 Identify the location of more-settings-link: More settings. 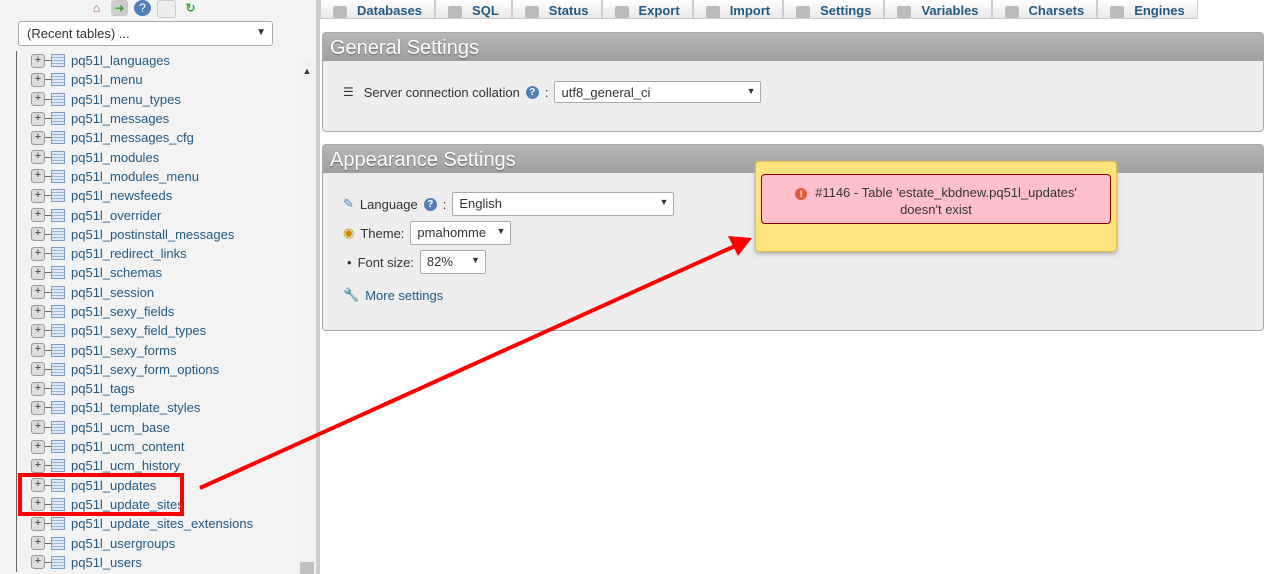
(404, 295).